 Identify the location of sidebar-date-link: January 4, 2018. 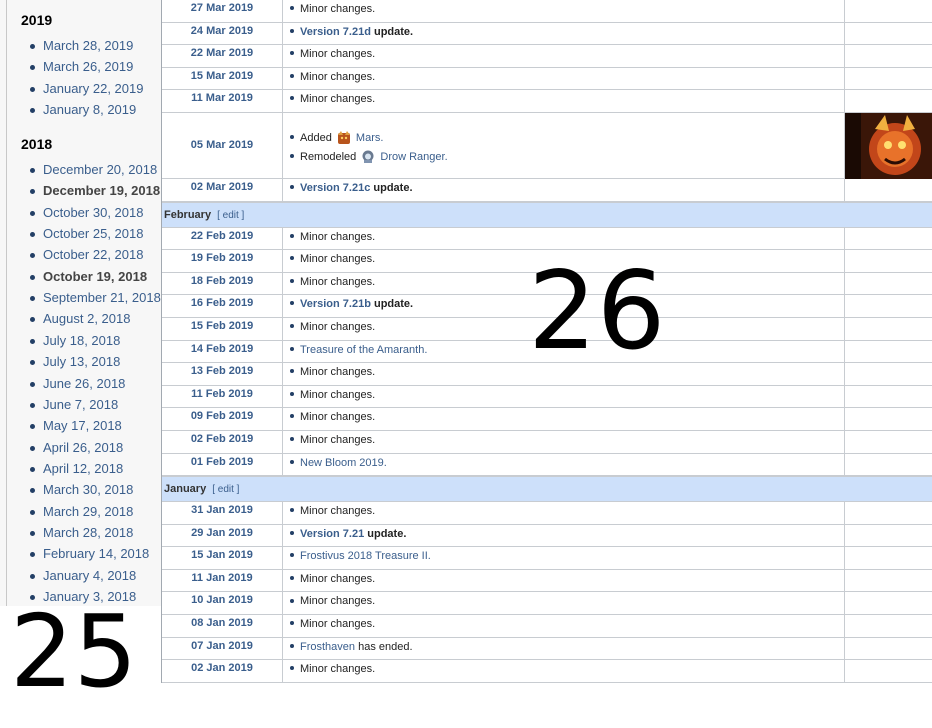
(83, 576).